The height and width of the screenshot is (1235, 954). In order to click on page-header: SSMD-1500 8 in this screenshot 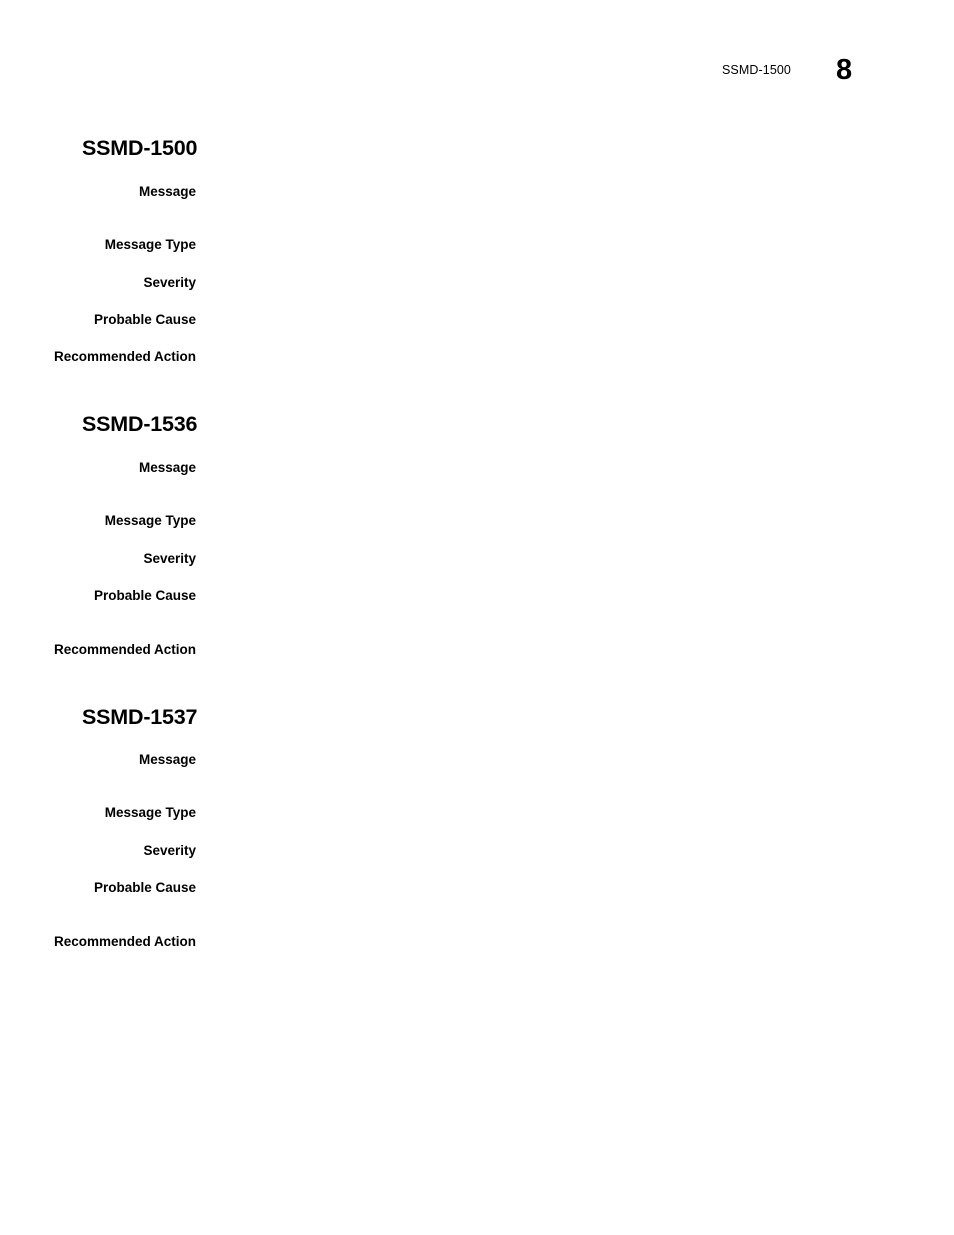, I will do `click(477, 55)`.